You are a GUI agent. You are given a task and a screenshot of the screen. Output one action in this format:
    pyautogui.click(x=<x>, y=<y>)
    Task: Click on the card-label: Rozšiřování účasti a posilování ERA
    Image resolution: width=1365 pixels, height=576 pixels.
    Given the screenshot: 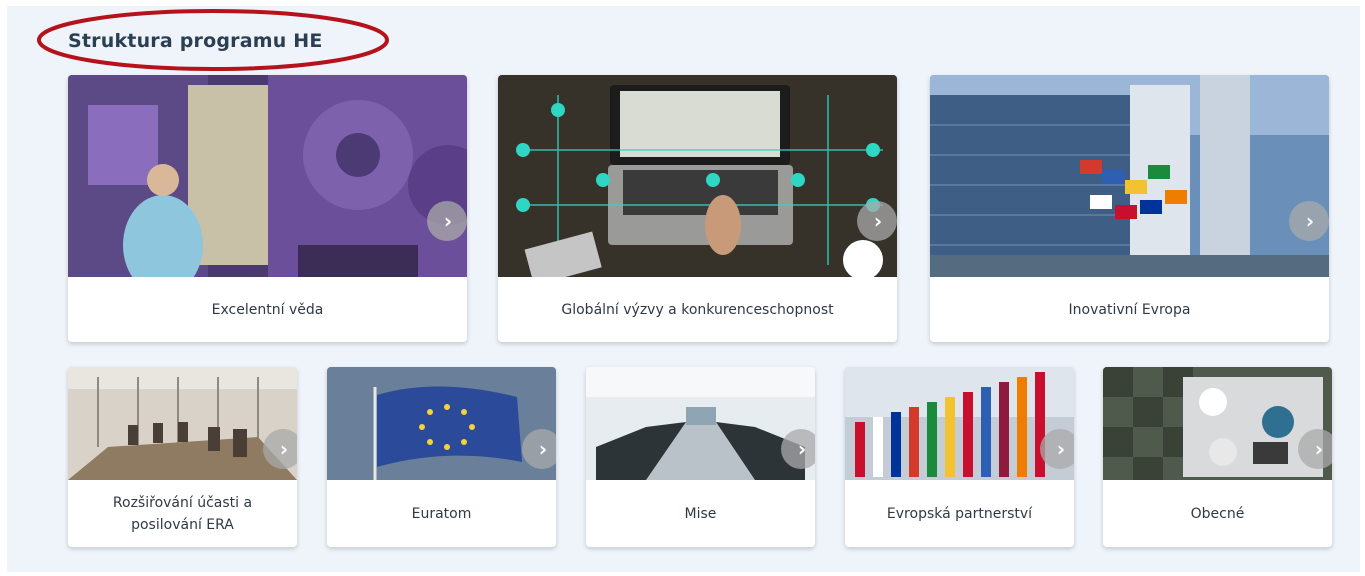 What is the action you would take?
    pyautogui.click(x=182, y=513)
    